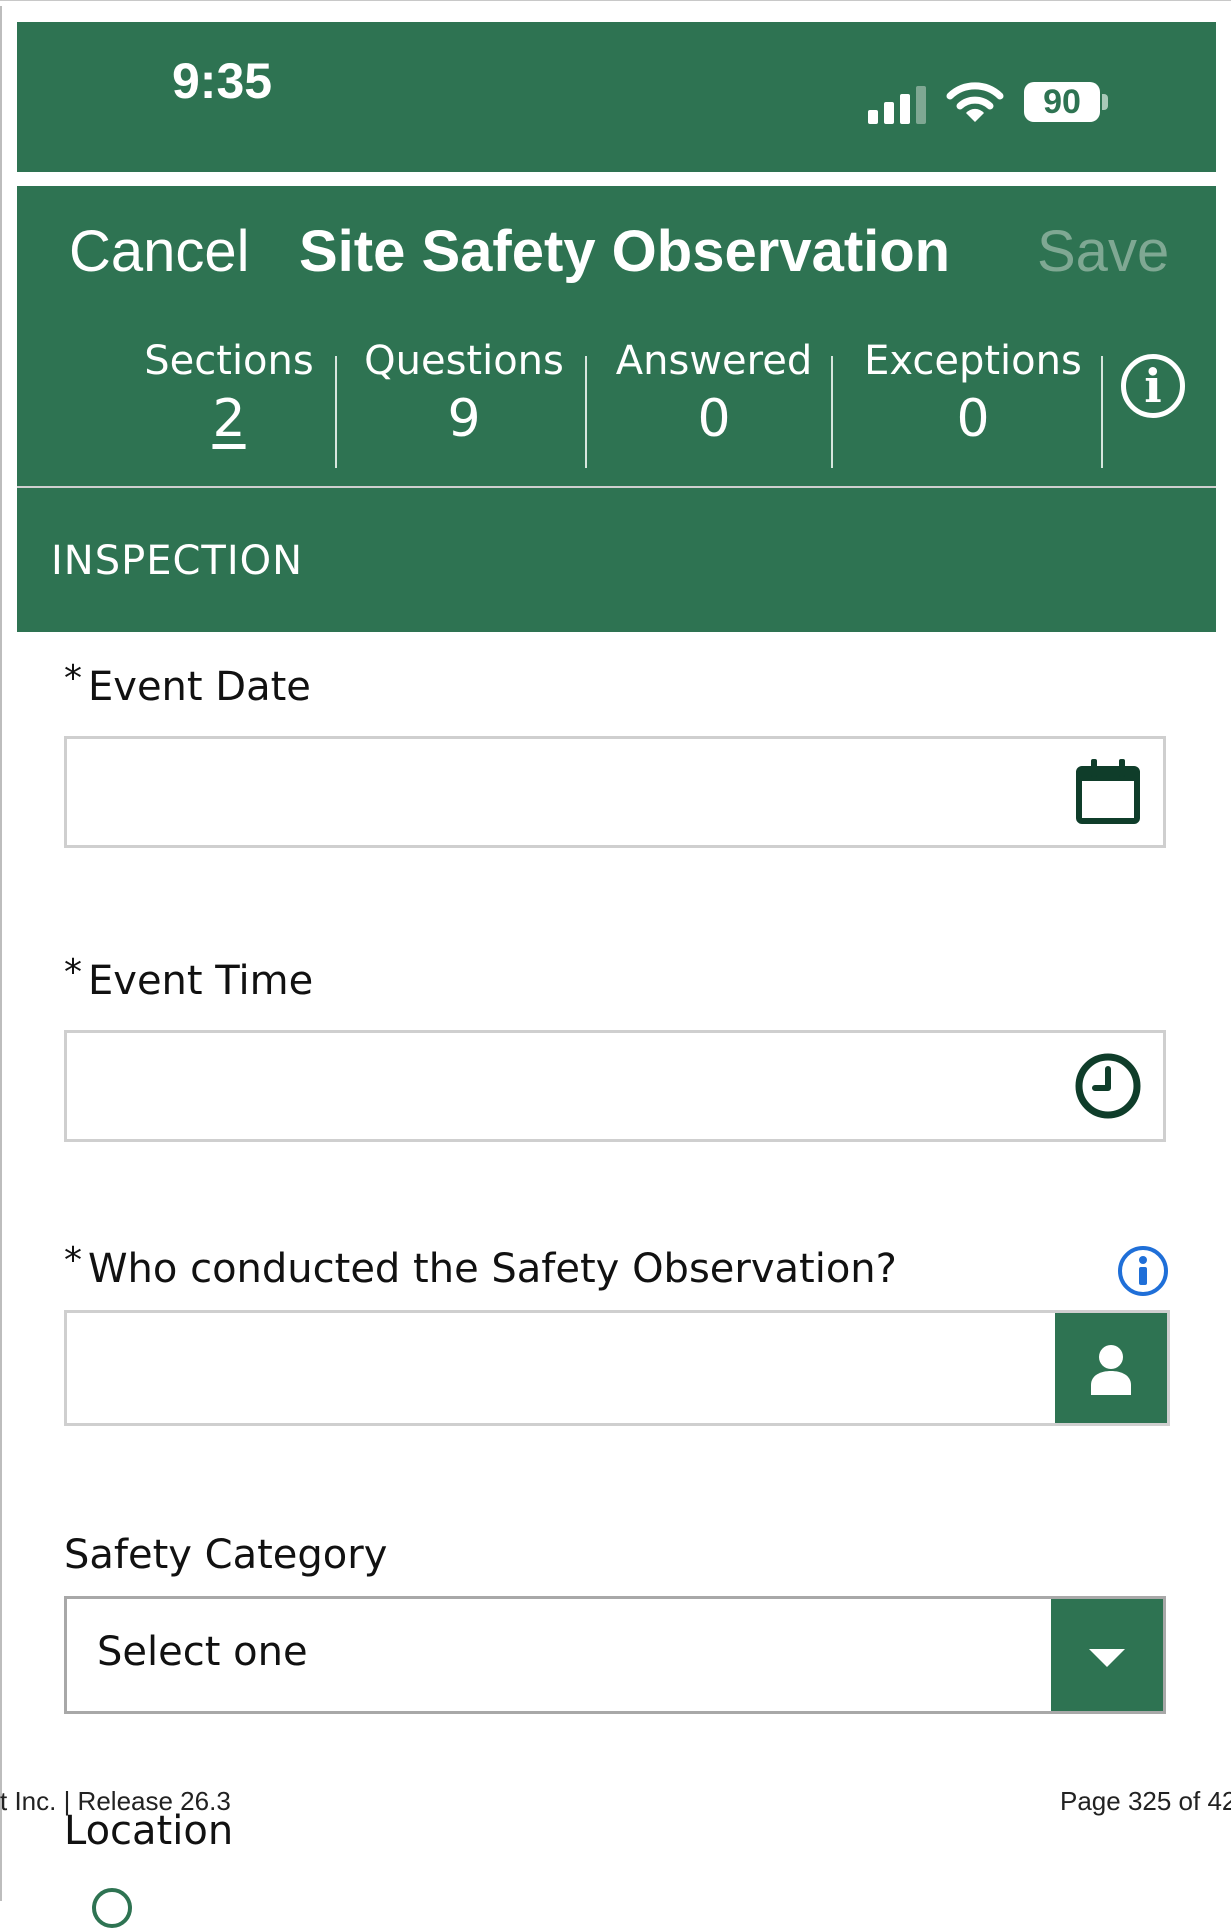  I want to click on page-left-border, so click(1, 953).